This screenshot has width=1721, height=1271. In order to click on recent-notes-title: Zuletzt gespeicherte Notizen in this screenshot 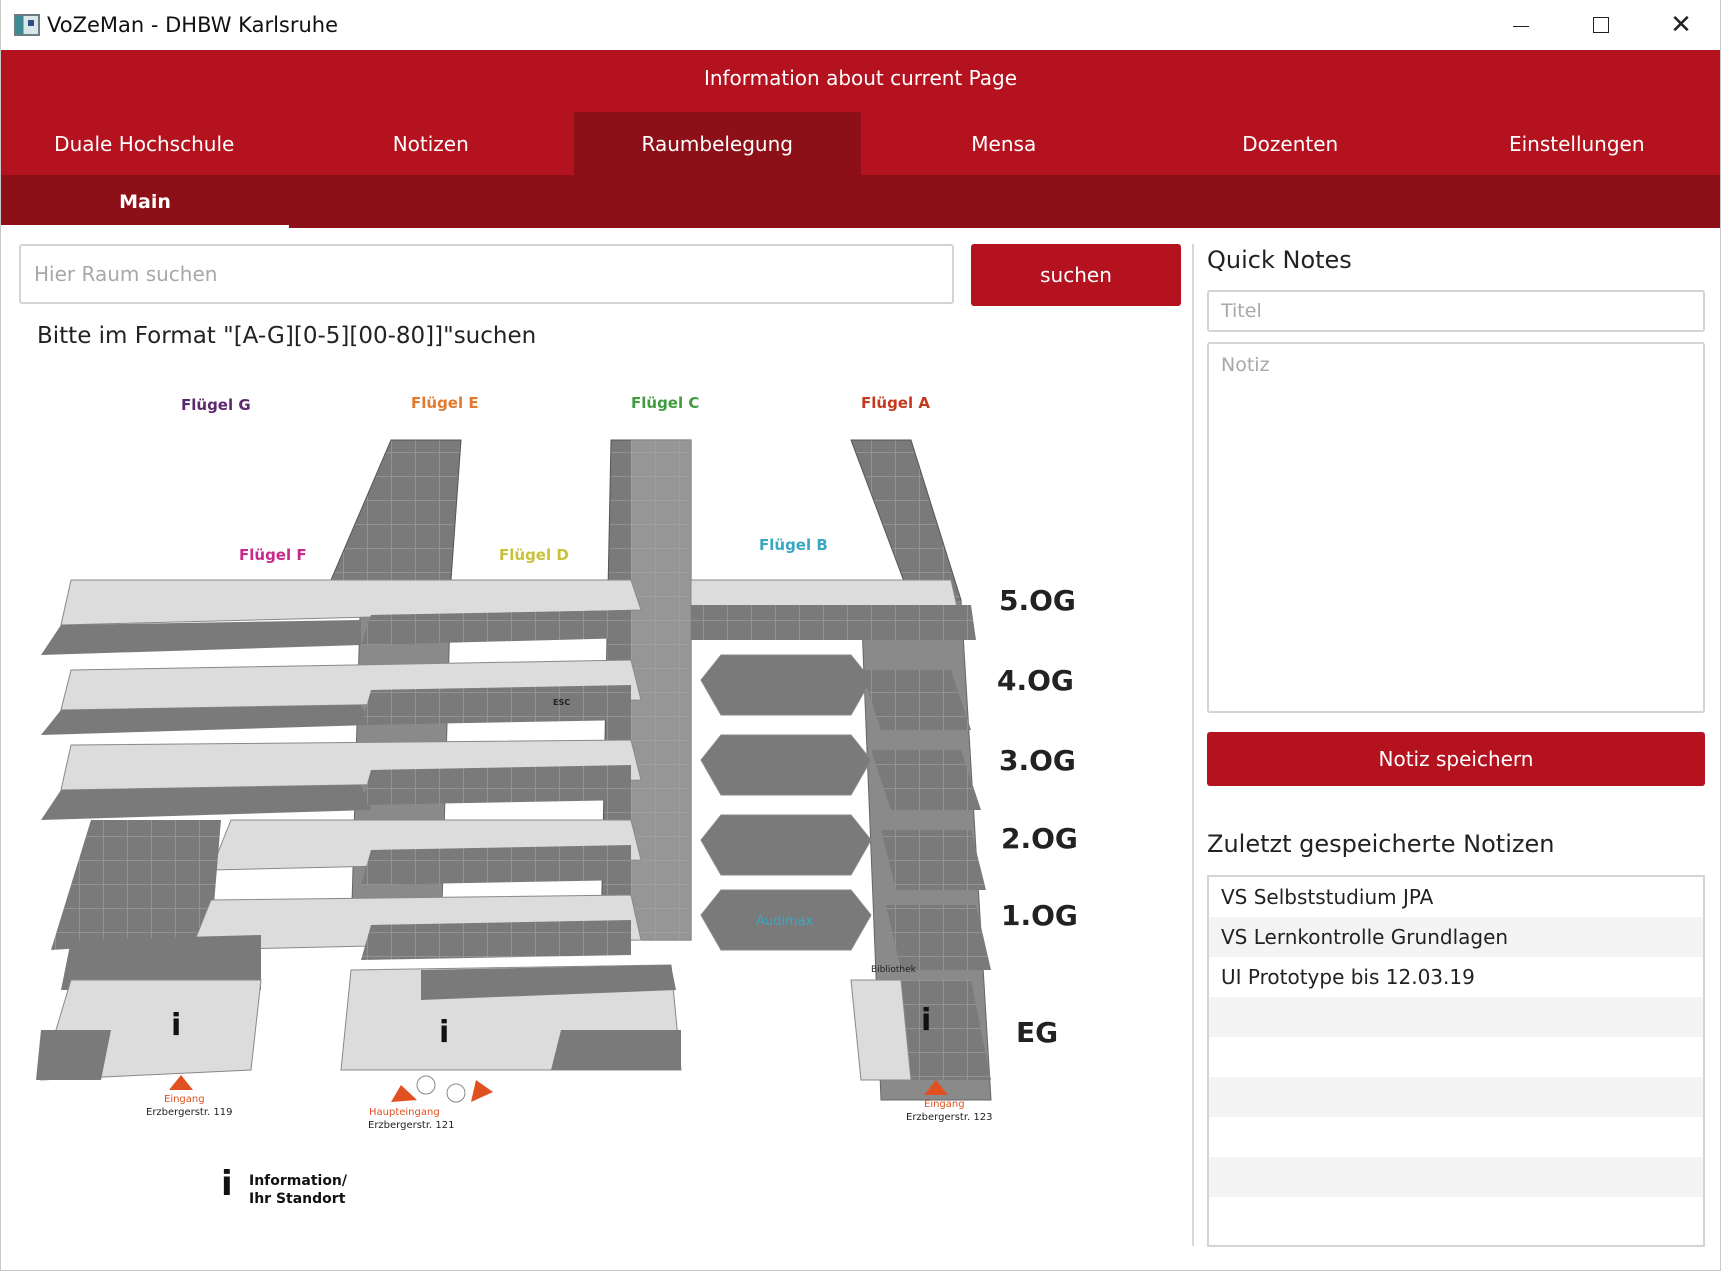, I will do `click(1381, 844)`.